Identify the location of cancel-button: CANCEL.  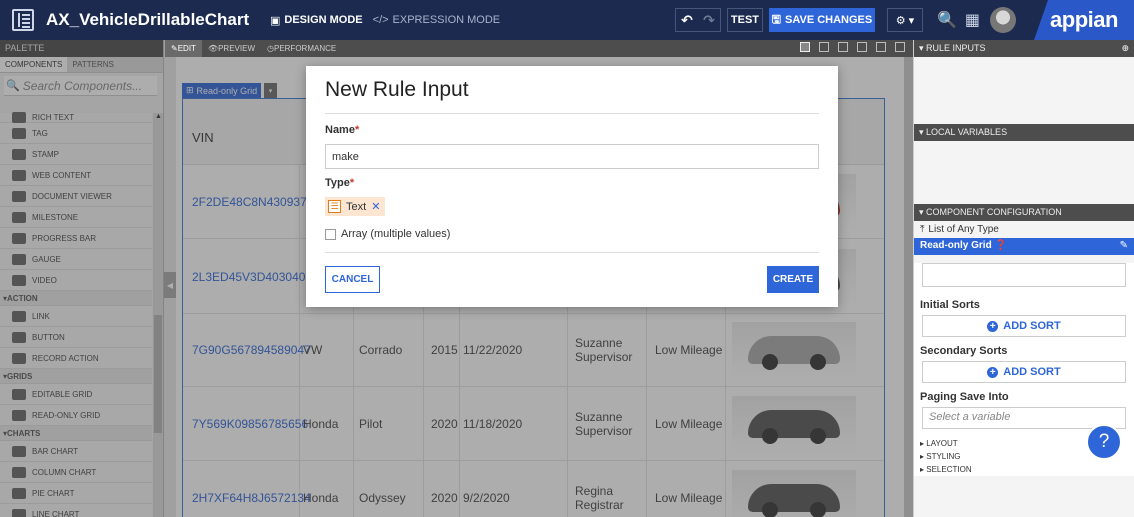
(352, 279).